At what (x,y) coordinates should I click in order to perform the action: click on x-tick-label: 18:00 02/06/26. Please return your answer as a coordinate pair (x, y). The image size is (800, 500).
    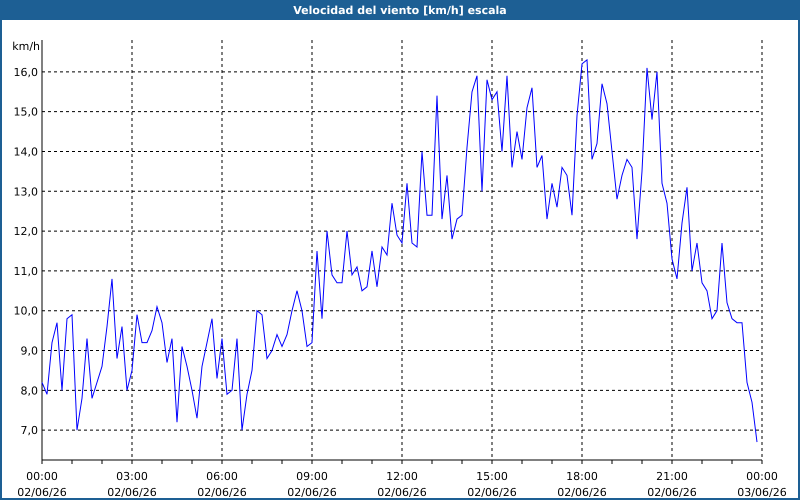
    Looking at the image, I should click on (582, 484).